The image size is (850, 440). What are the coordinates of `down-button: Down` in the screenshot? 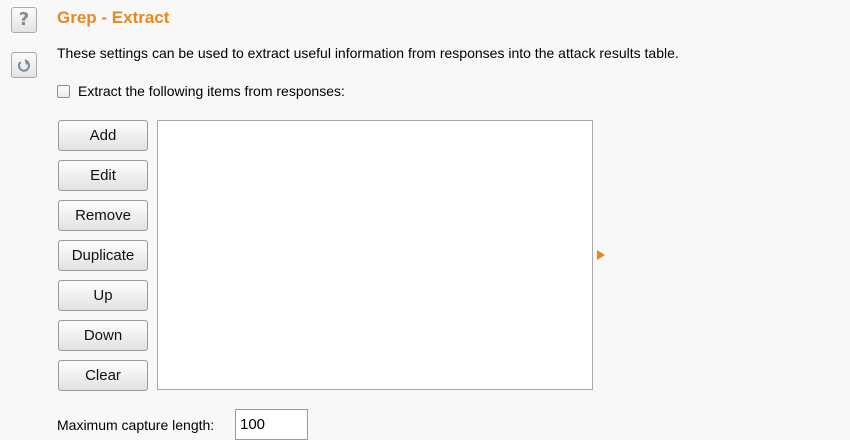 It's located at (103, 335).